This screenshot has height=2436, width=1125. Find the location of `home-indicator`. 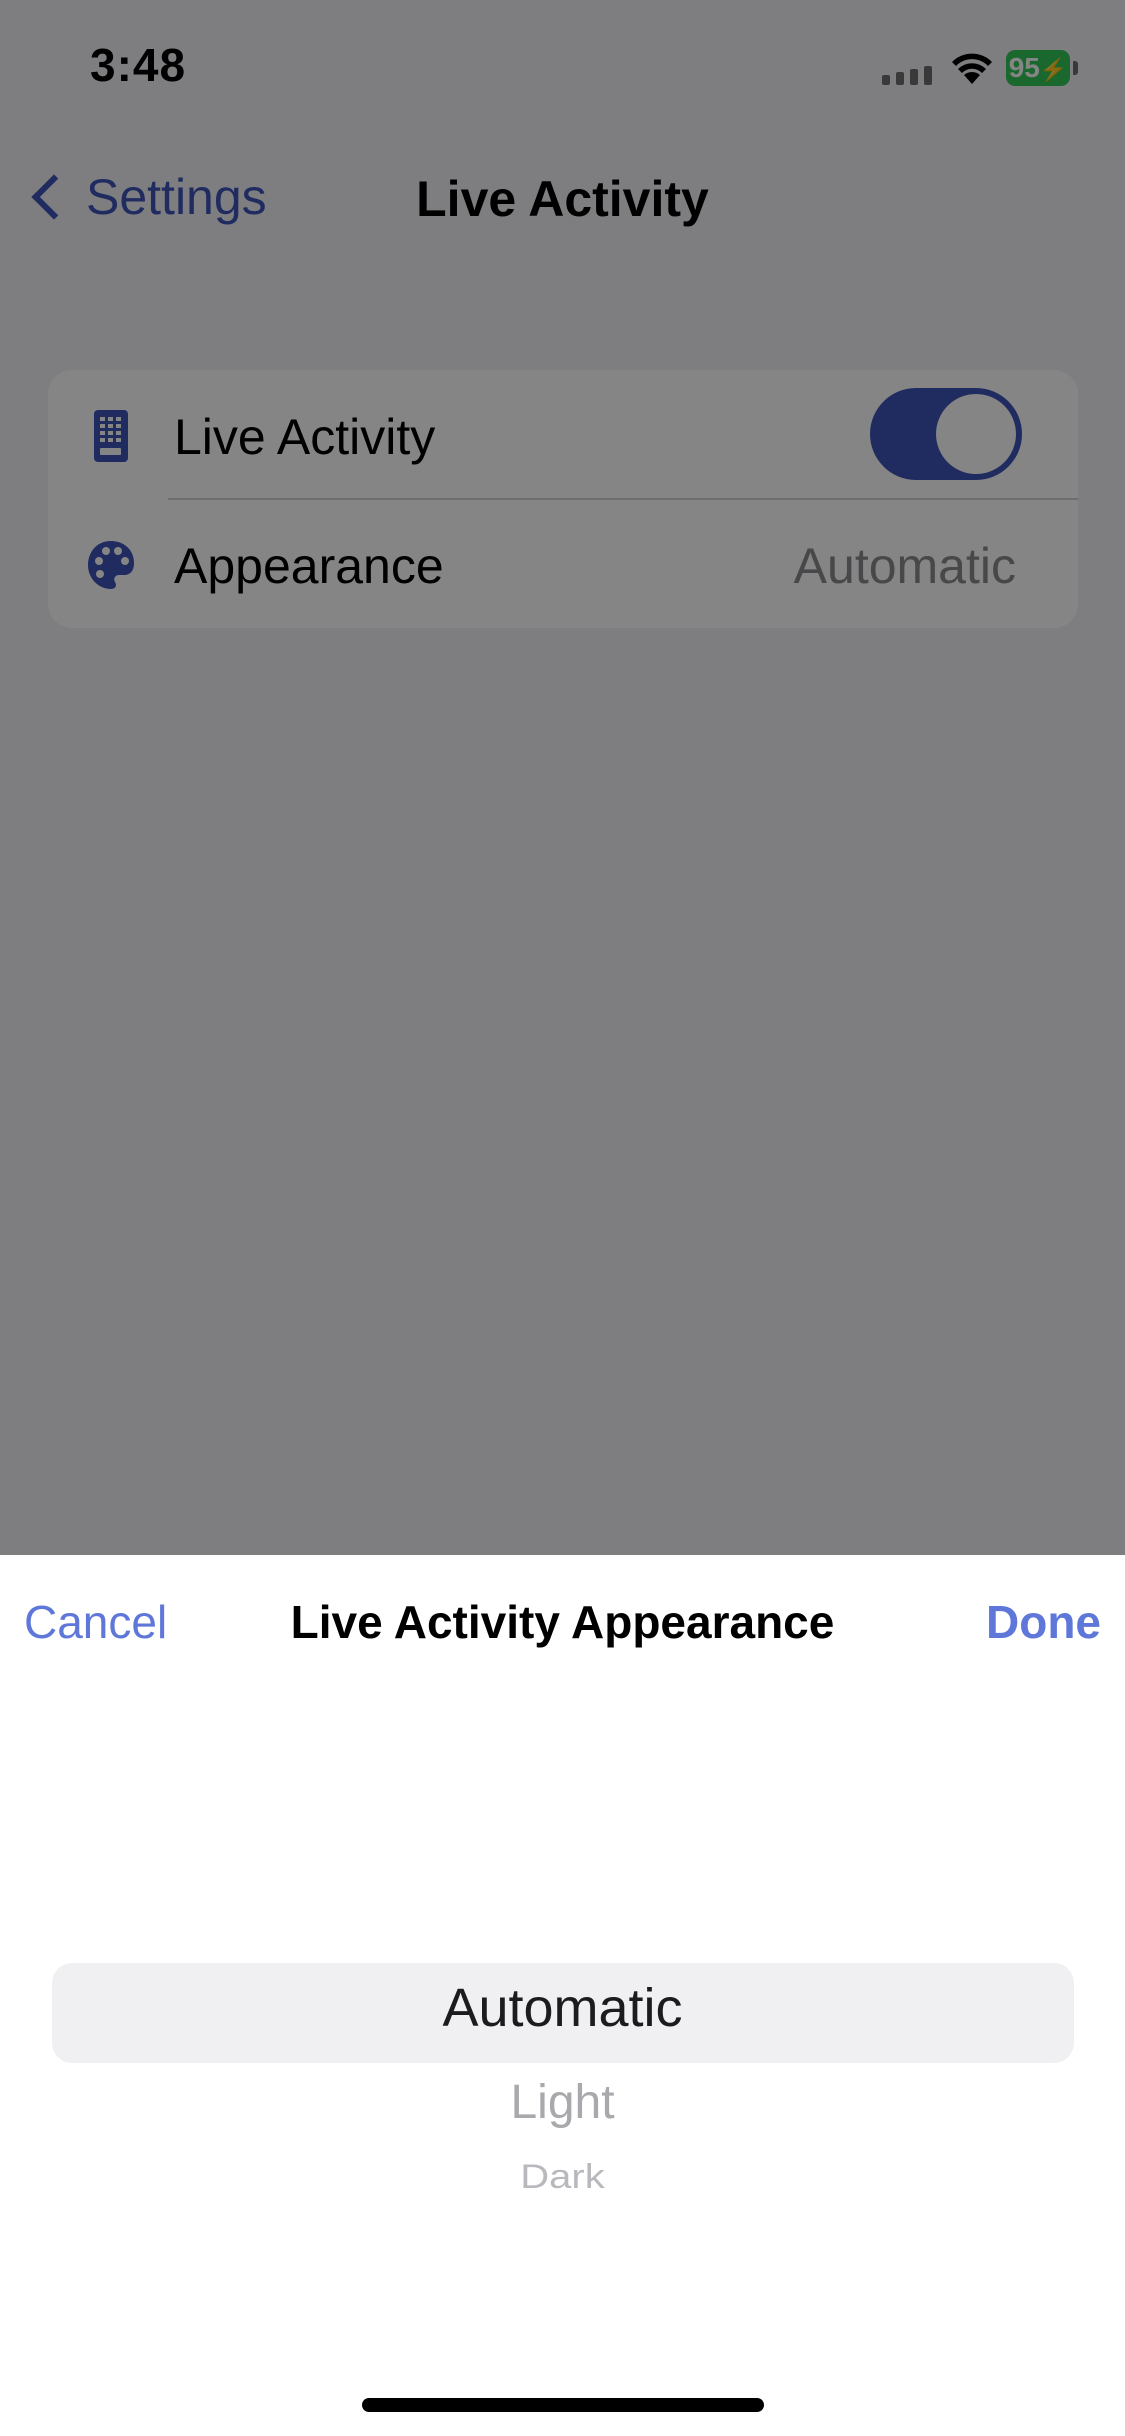

home-indicator is located at coordinates (563, 2405).